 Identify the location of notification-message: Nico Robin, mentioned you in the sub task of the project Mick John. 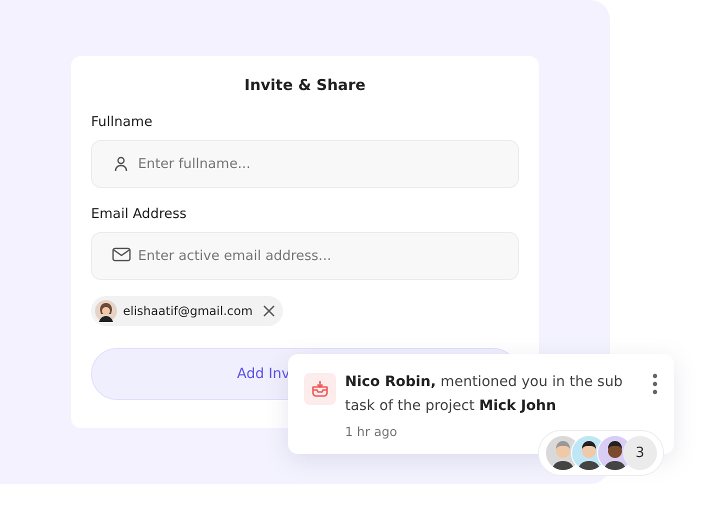
(484, 394).